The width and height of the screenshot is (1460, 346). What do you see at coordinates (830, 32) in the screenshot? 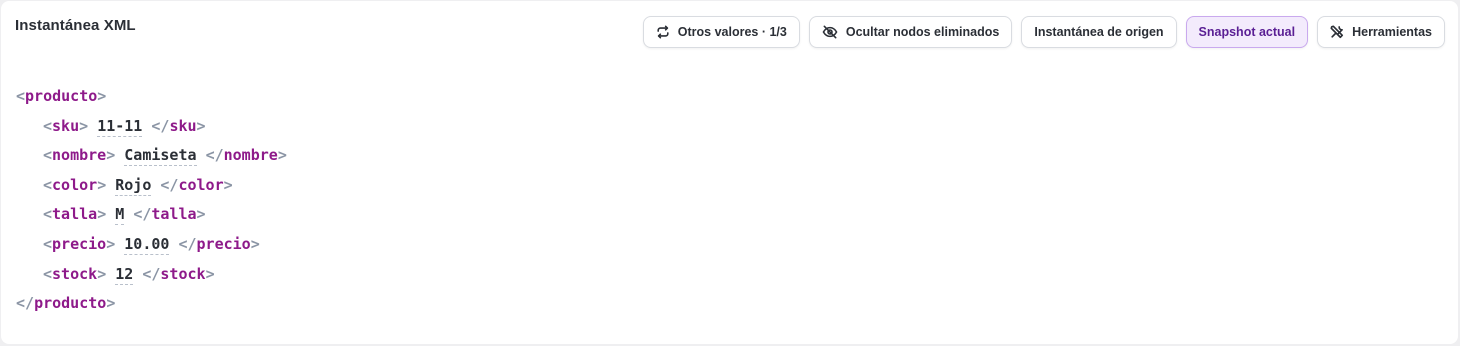
I see `eye-off-icon` at bounding box center [830, 32].